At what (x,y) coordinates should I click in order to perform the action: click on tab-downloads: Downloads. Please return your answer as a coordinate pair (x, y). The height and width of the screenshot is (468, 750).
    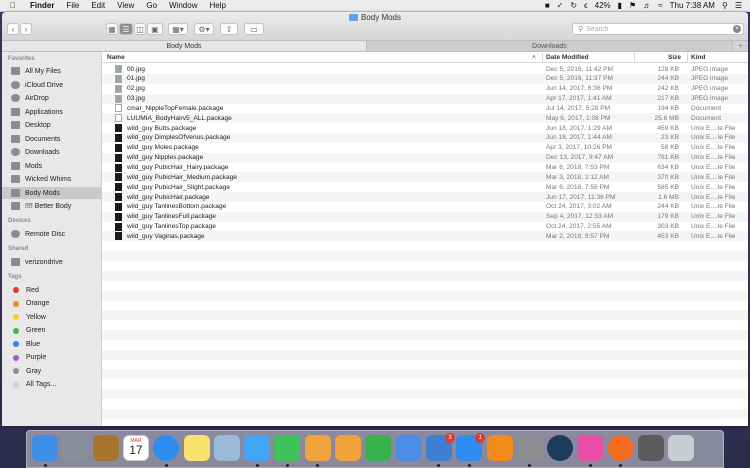
    Looking at the image, I should click on (549, 46).